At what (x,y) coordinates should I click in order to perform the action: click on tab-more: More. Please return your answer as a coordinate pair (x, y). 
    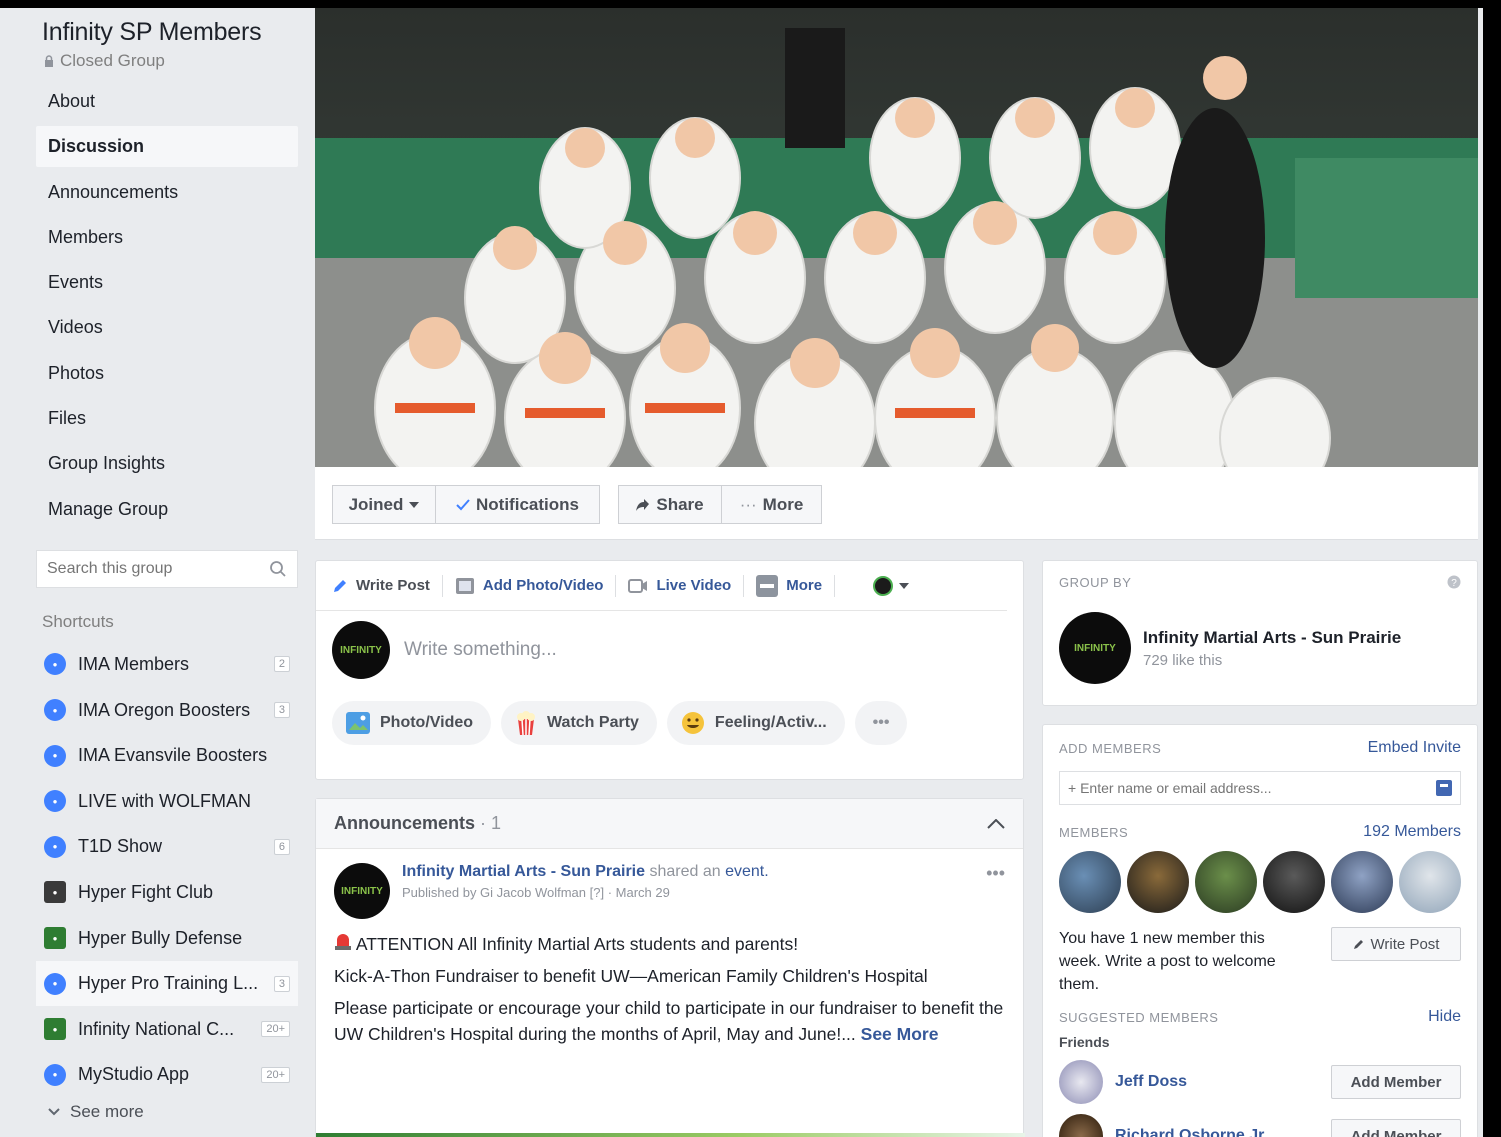
    Looking at the image, I should click on (796, 585).